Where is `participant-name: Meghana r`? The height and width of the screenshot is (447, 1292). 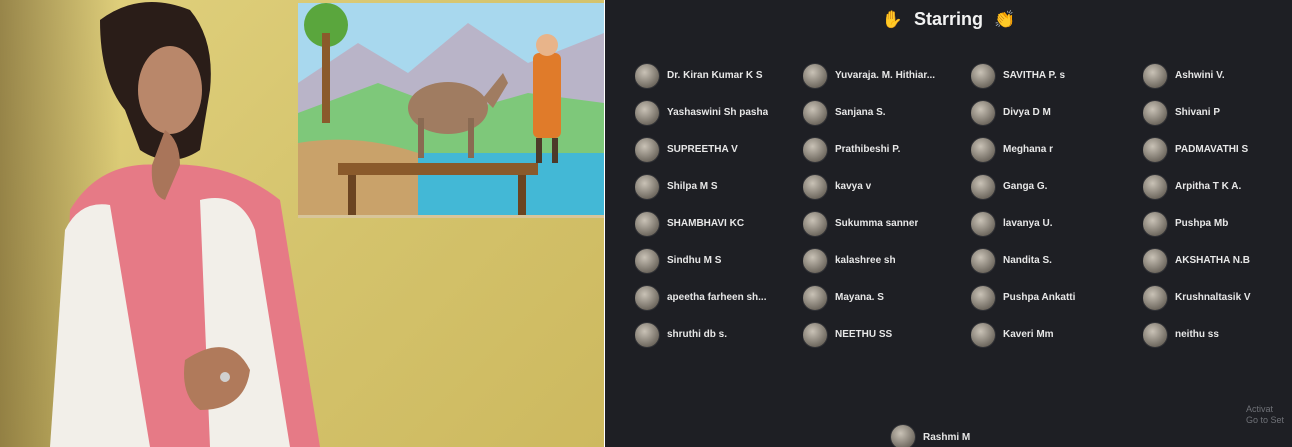 participant-name: Meghana r is located at coordinates (1028, 149).